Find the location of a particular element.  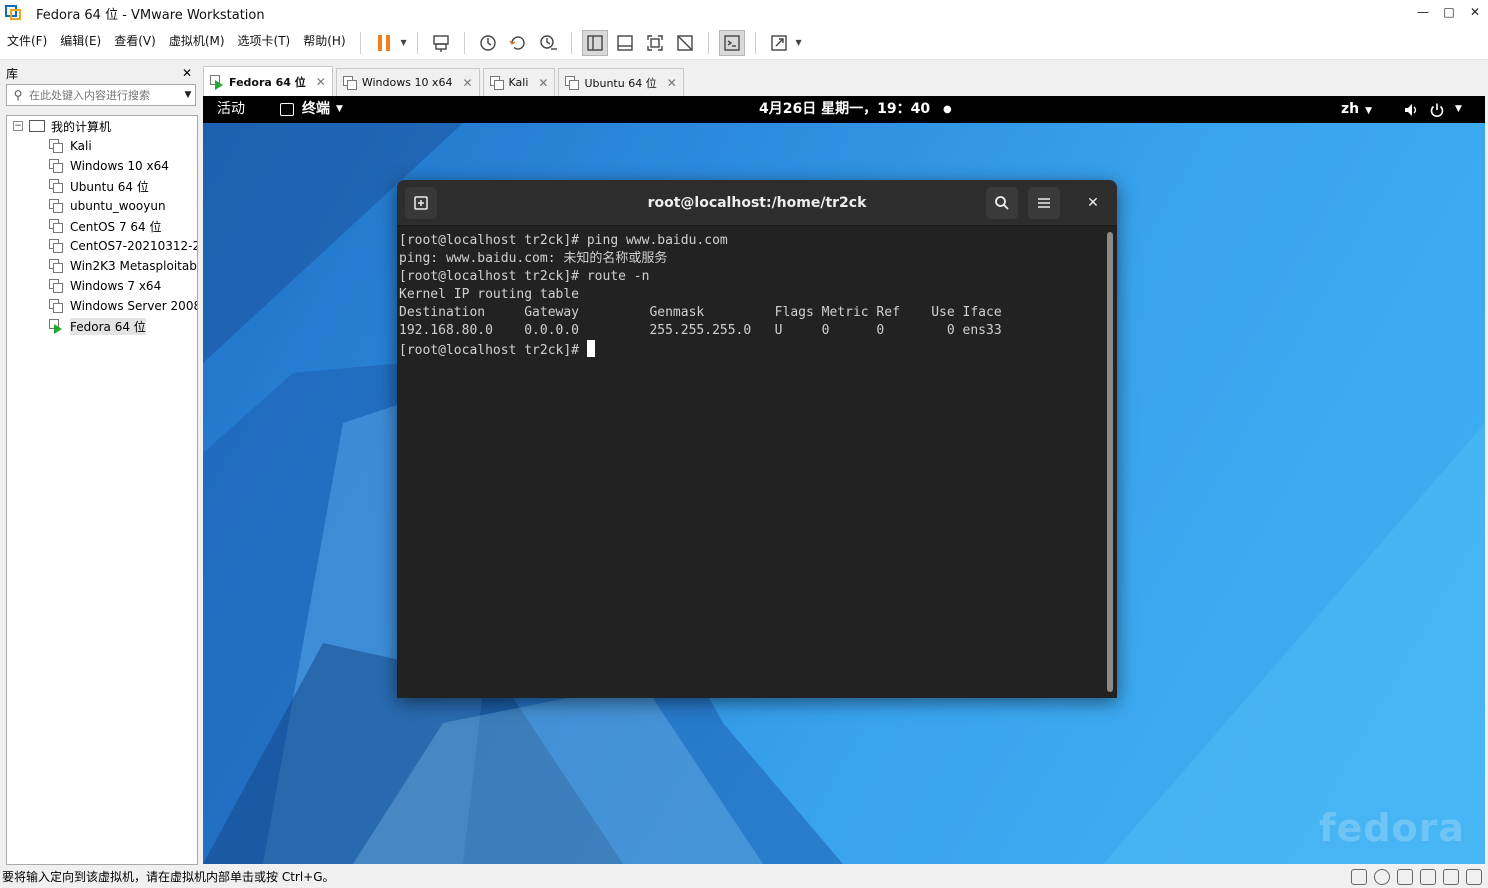

tree-item-windows10: Windows 10 x64 is located at coordinates (102, 166).